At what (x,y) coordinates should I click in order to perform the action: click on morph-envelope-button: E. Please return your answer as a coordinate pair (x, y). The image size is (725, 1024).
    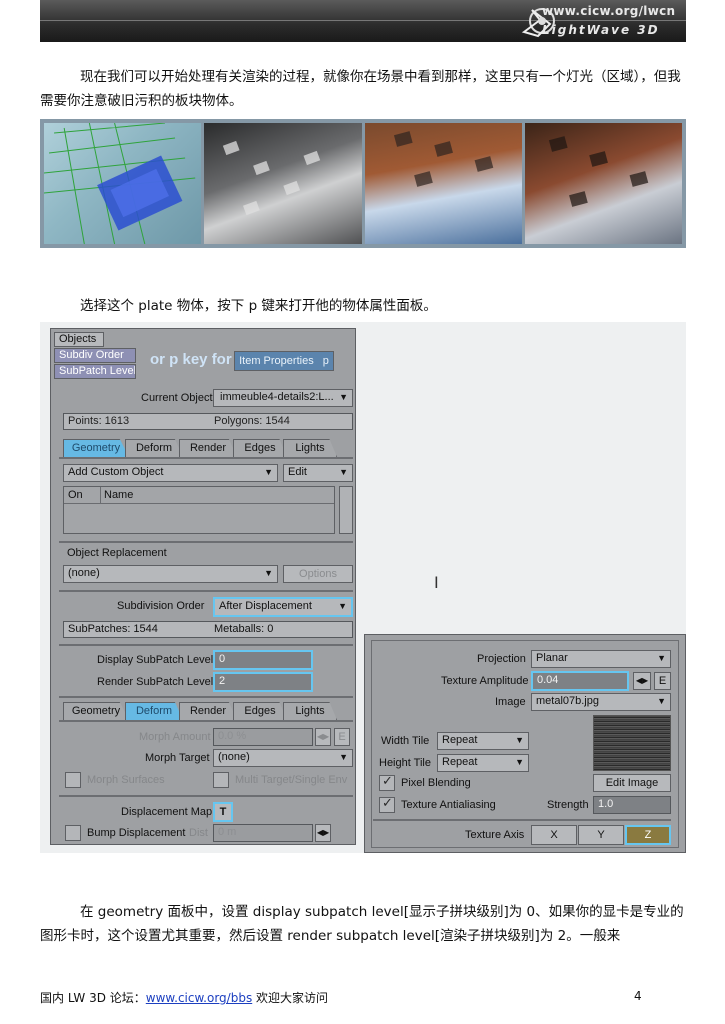
    Looking at the image, I should click on (342, 737).